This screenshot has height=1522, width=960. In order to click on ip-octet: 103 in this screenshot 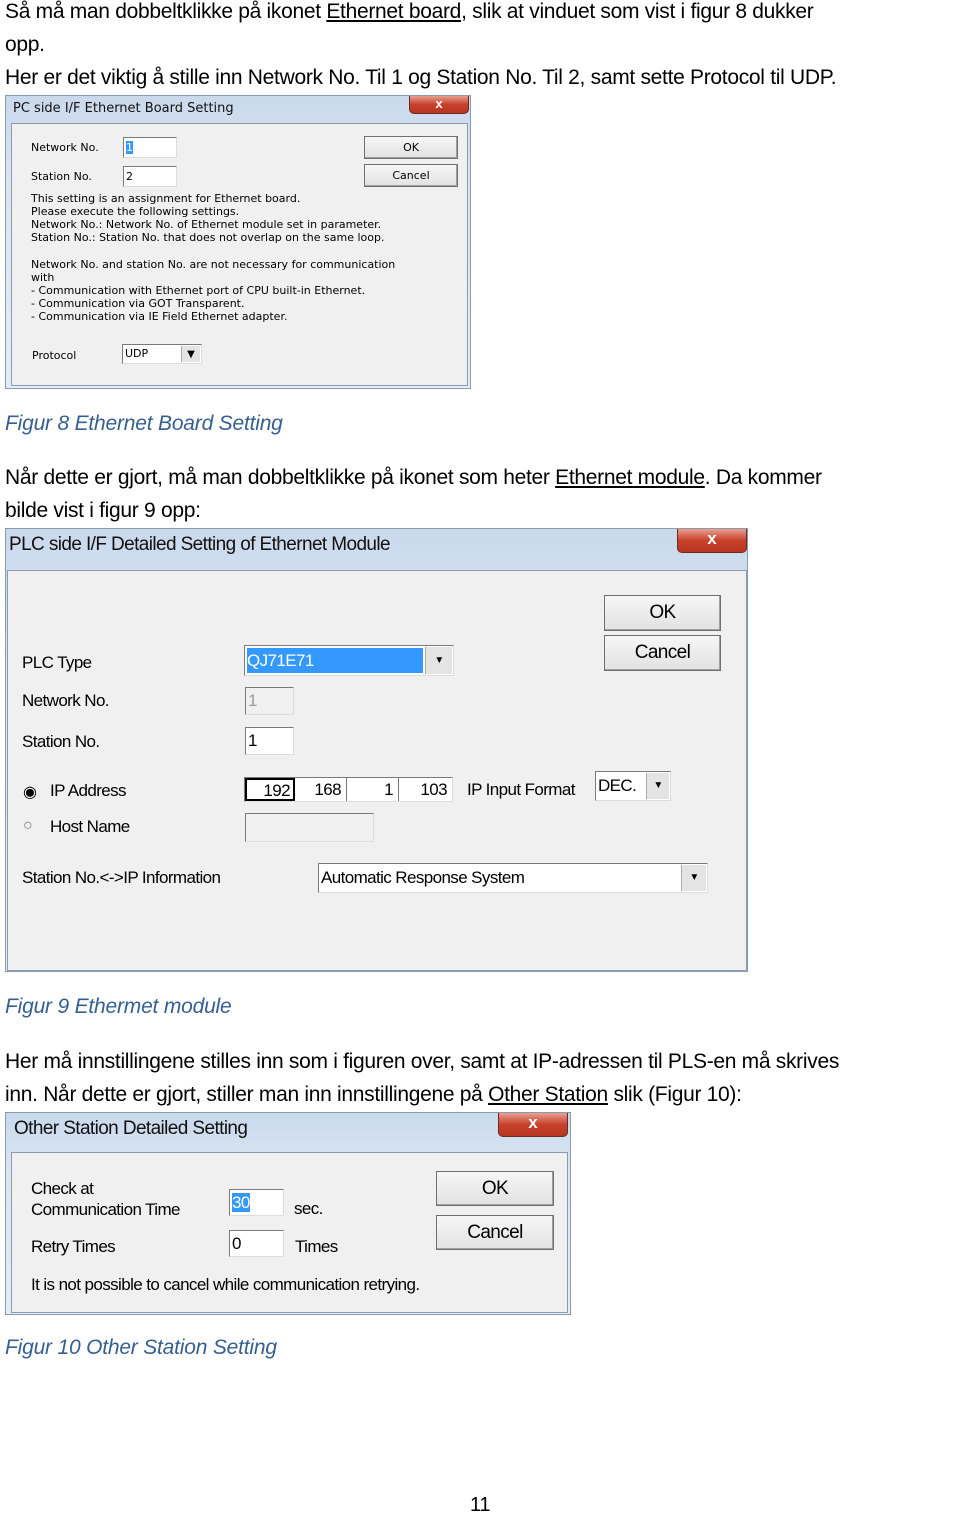, I will do `click(425, 789)`.